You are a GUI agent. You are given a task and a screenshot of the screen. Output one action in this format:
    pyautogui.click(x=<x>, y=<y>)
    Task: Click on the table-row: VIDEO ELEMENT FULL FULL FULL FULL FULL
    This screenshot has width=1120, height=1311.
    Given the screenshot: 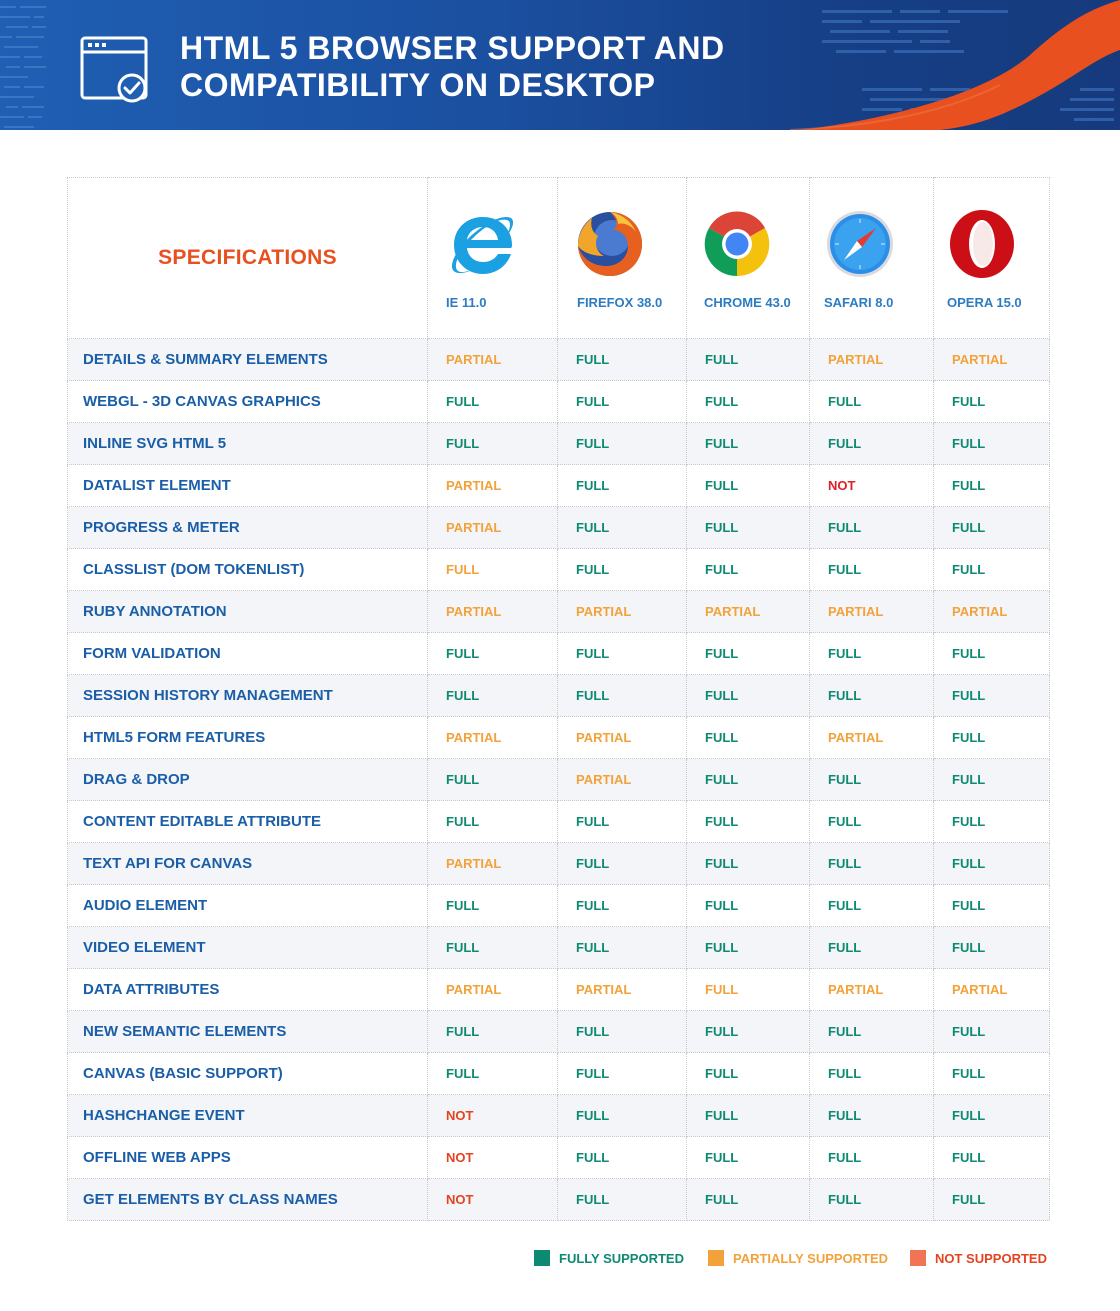 What is the action you would take?
    pyautogui.click(x=558, y=947)
    